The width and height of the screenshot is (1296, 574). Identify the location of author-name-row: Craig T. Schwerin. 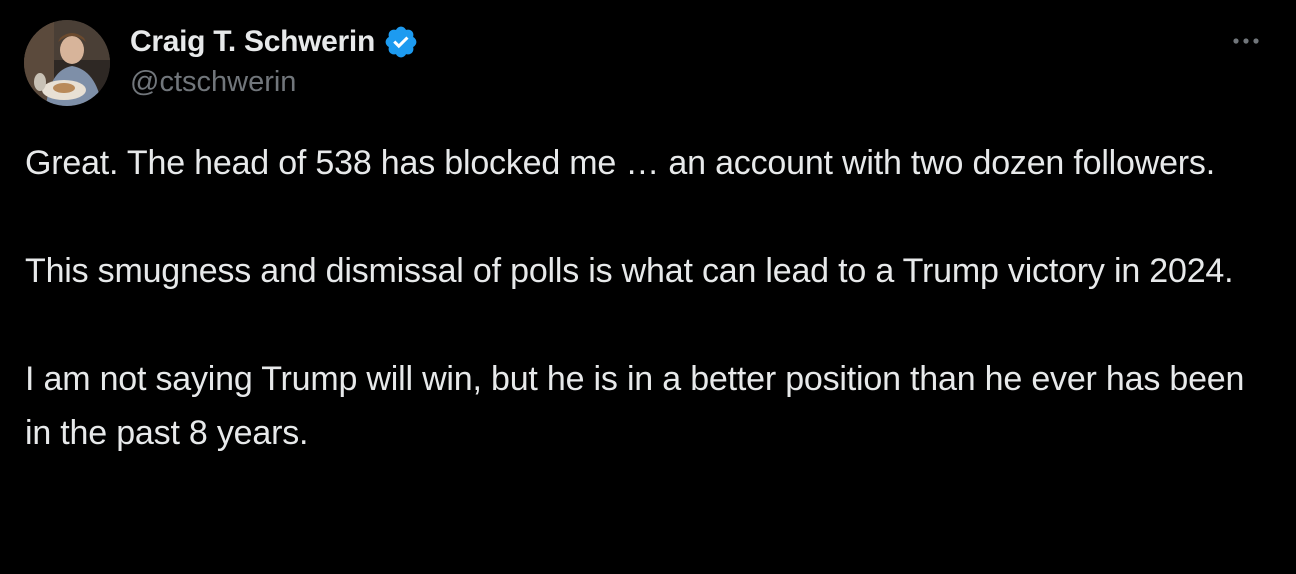
(274, 42).